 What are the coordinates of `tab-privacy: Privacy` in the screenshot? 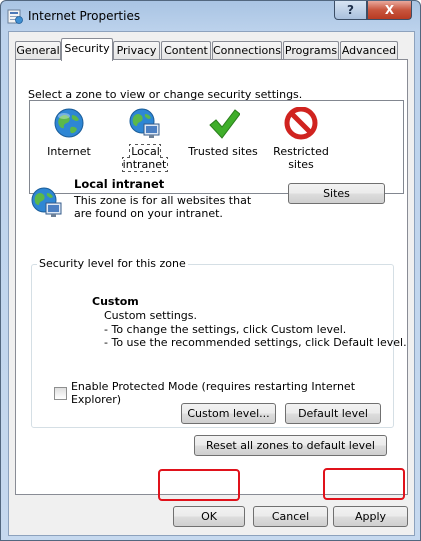 It's located at (136, 50).